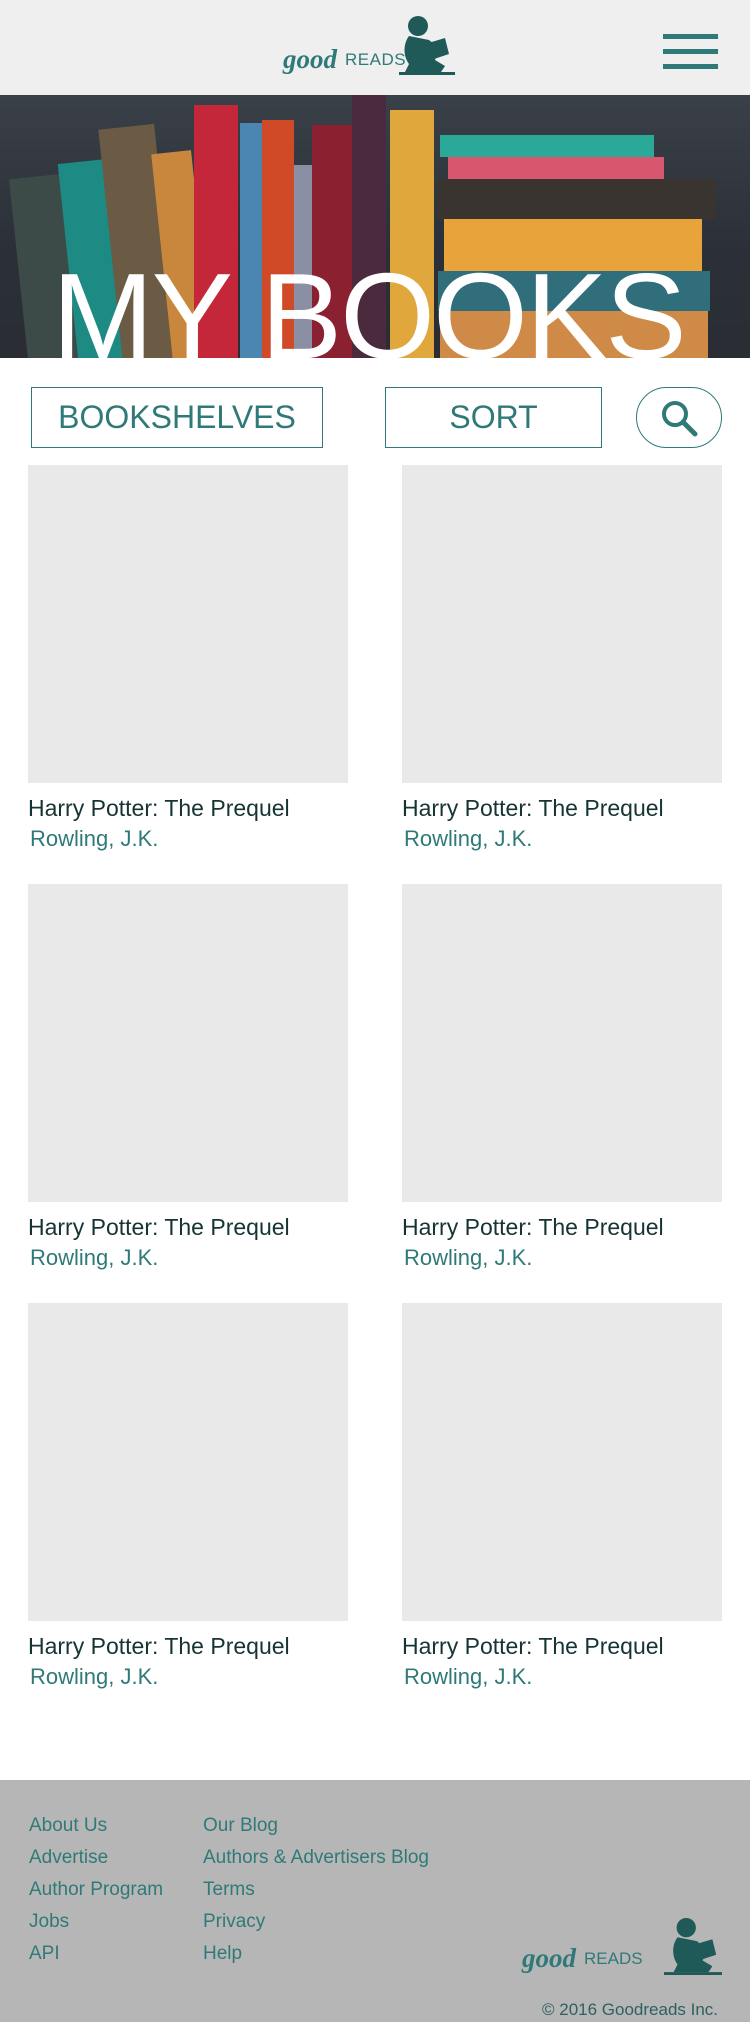  What do you see at coordinates (690, 54) in the screenshot?
I see `hamburger-menu-icon` at bounding box center [690, 54].